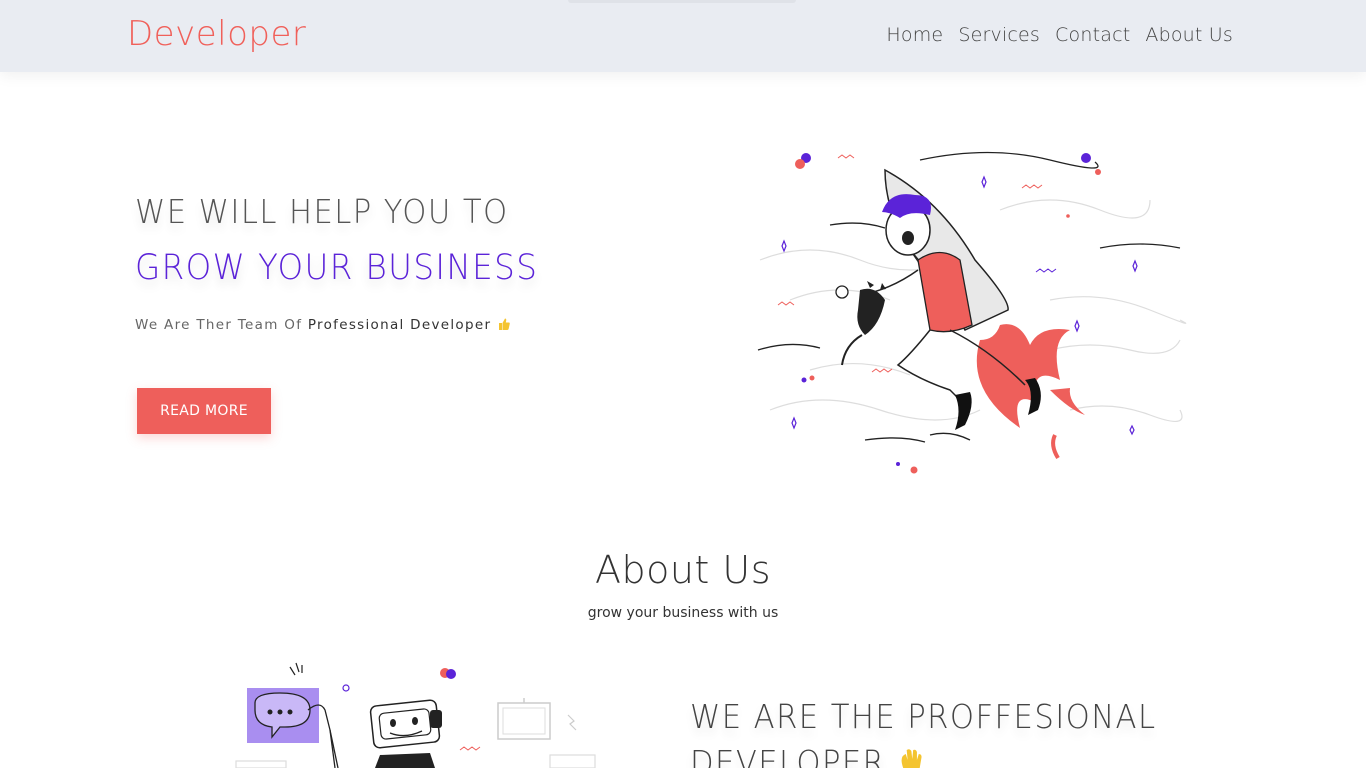 This screenshot has width=1366, height=768. Describe the element at coordinates (415, 715) in the screenshot. I see `robot-chat-illustration` at that location.